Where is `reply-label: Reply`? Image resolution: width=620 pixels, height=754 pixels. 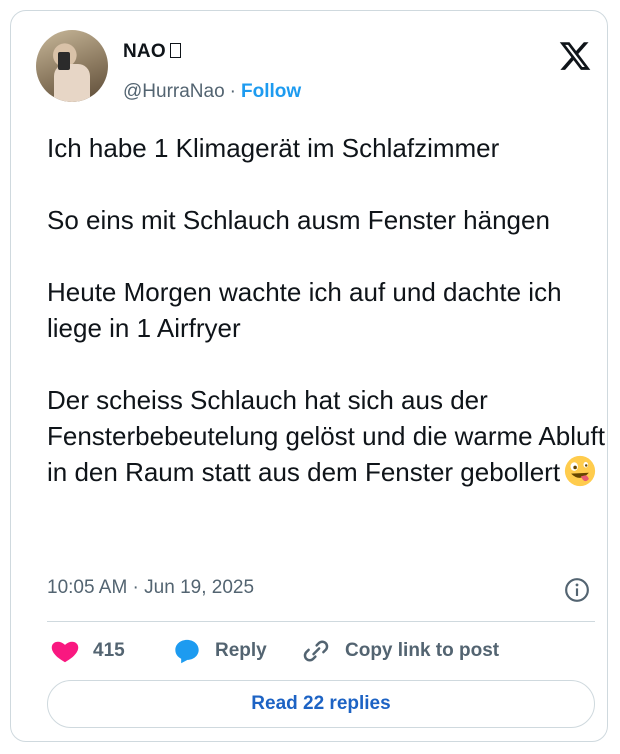 reply-label: Reply is located at coordinates (241, 650).